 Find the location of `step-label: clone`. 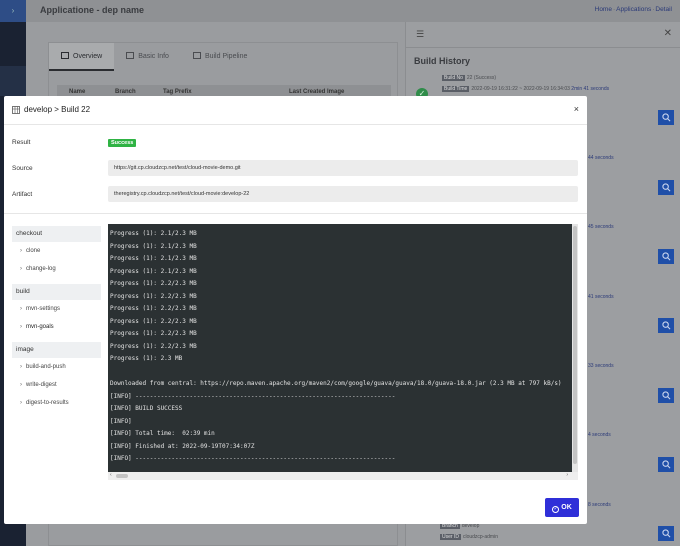

step-label: clone is located at coordinates (33, 251).